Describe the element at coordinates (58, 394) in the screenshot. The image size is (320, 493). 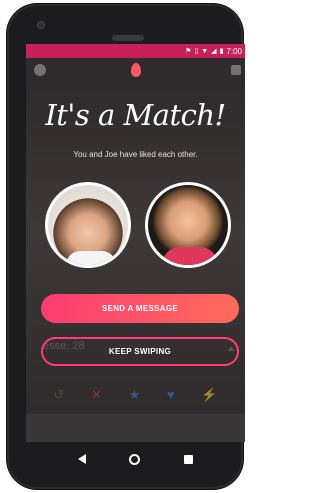
I see `rewind-icon: ↺` at that location.